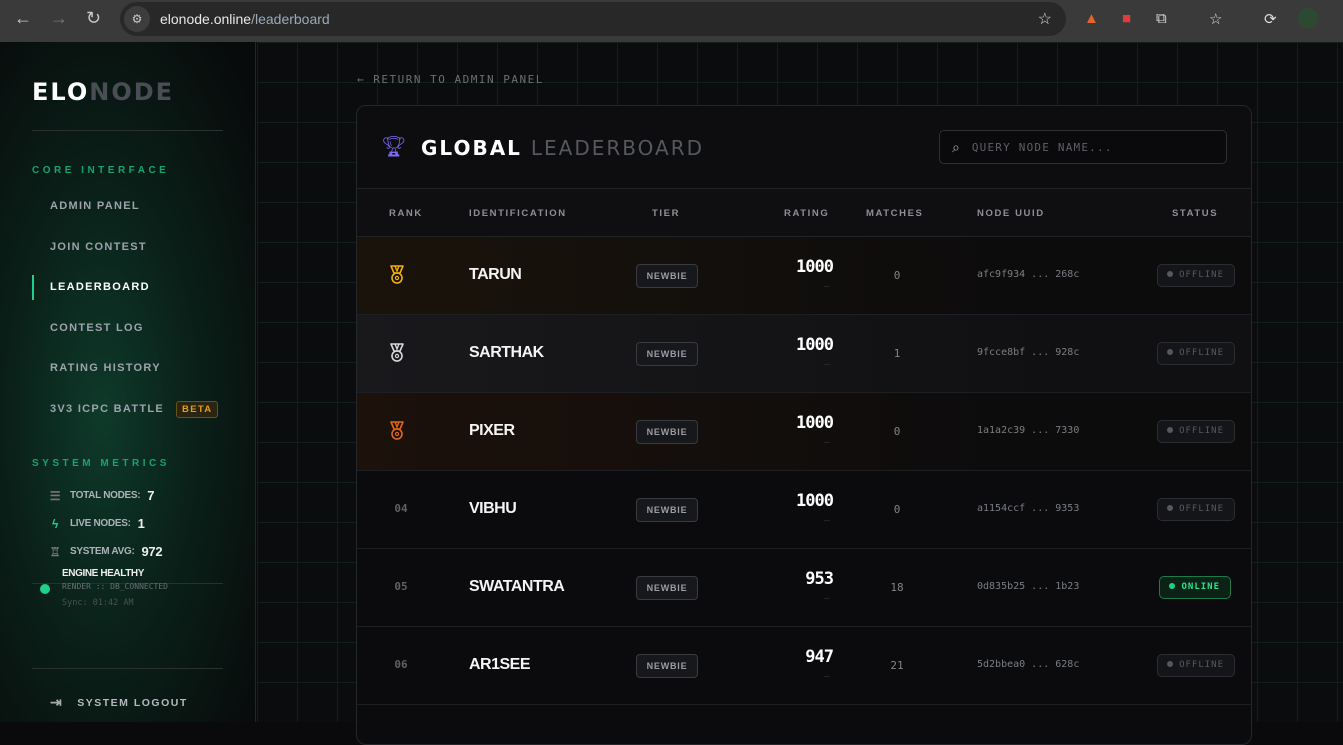  I want to click on col-identification: IDENTIFICATION, so click(518, 213).